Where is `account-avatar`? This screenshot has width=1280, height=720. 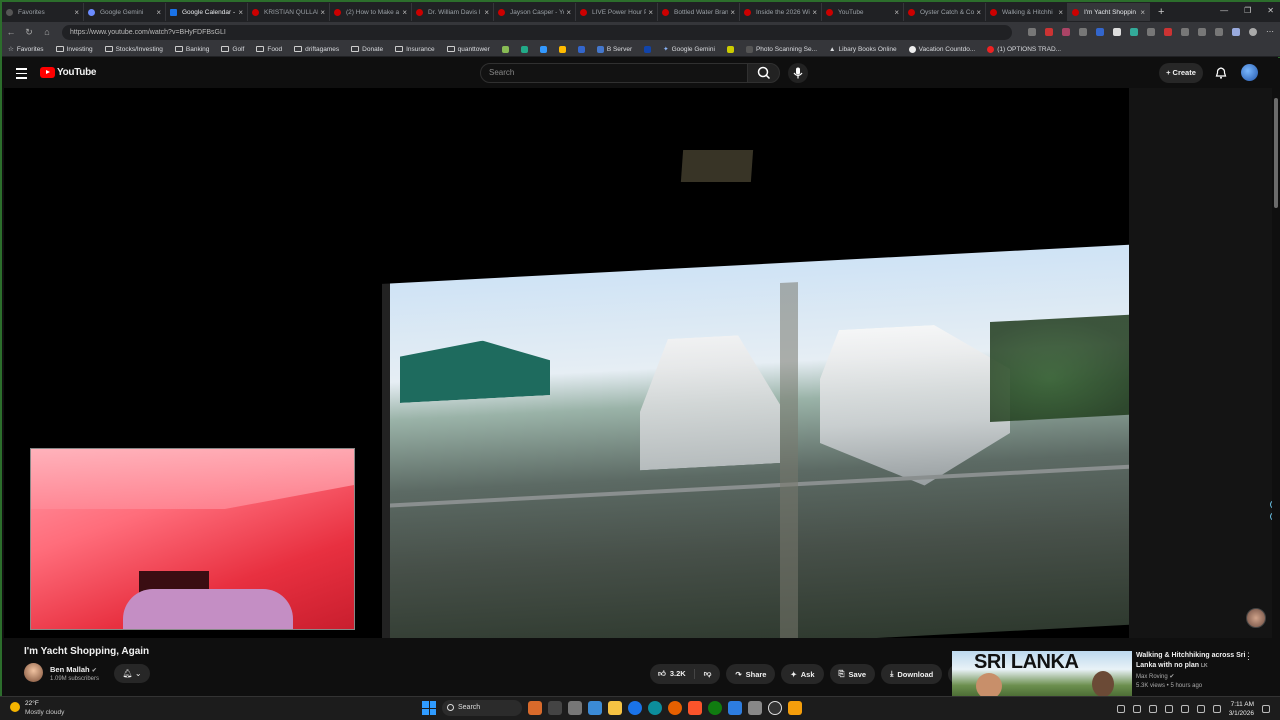 account-avatar is located at coordinates (1249, 72).